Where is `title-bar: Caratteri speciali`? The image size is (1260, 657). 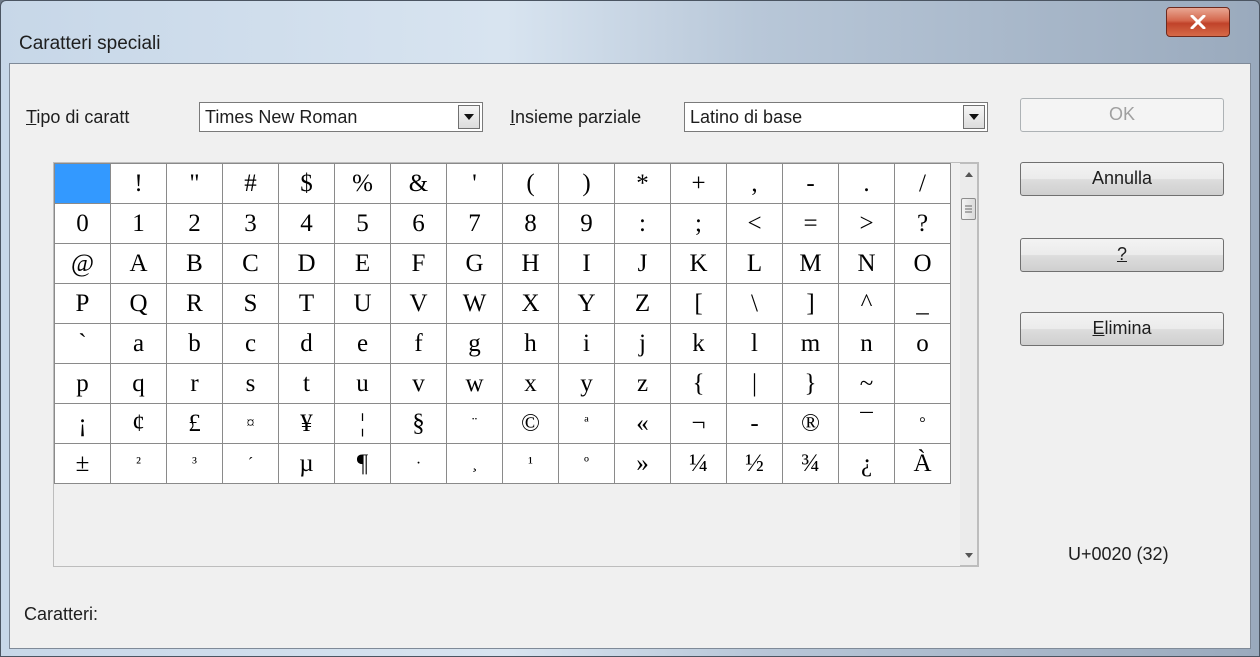 title-bar: Caratteri speciali is located at coordinates (630, 29).